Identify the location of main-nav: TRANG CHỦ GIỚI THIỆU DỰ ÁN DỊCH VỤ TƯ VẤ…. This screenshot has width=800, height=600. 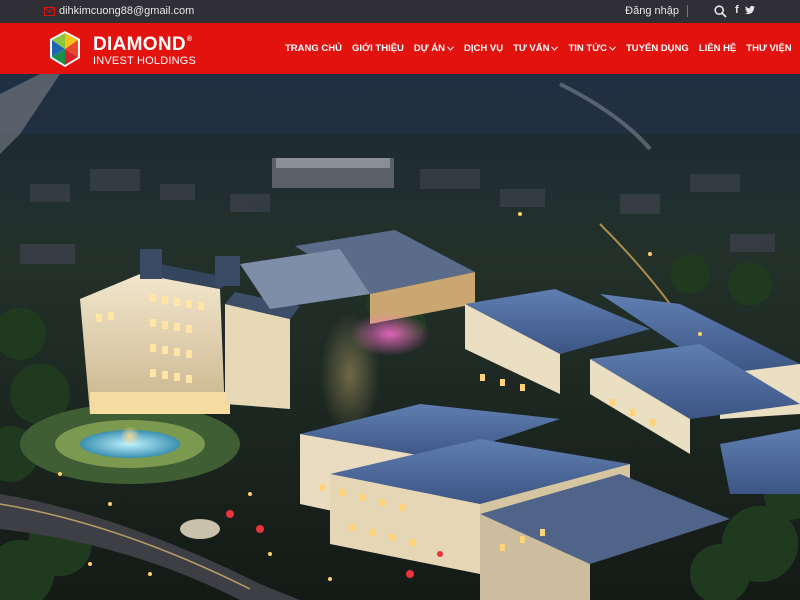
(538, 48).